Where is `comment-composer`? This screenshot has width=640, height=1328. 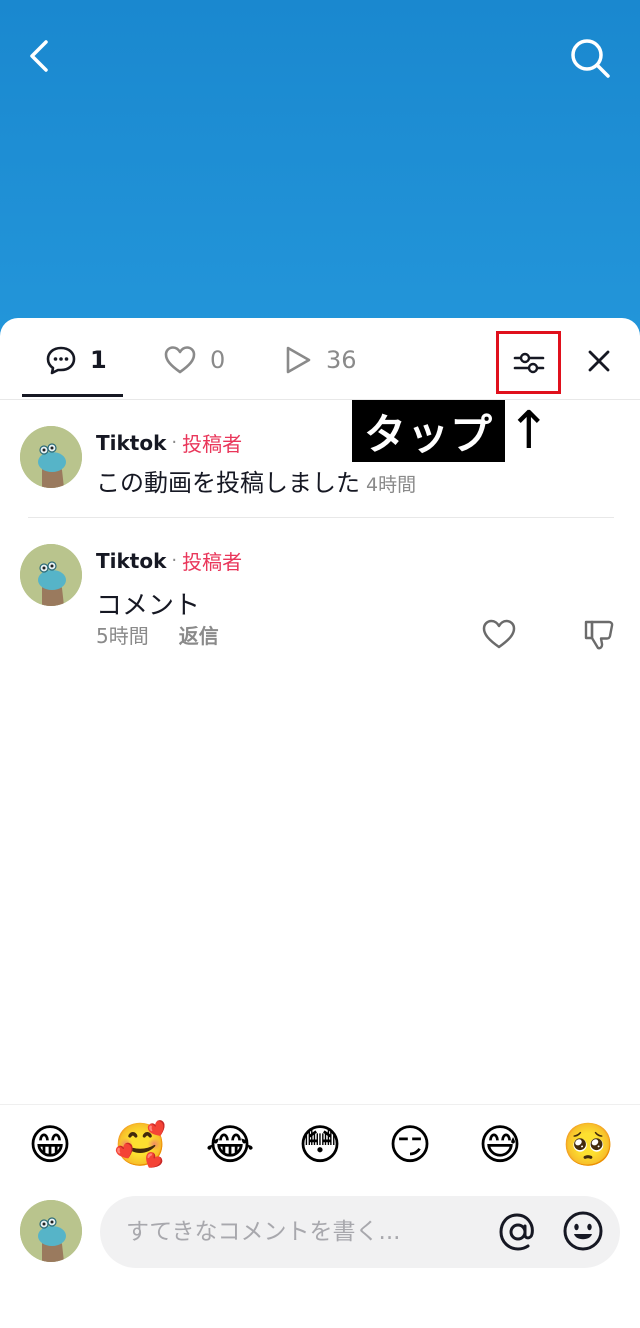 comment-composer is located at coordinates (320, 1240).